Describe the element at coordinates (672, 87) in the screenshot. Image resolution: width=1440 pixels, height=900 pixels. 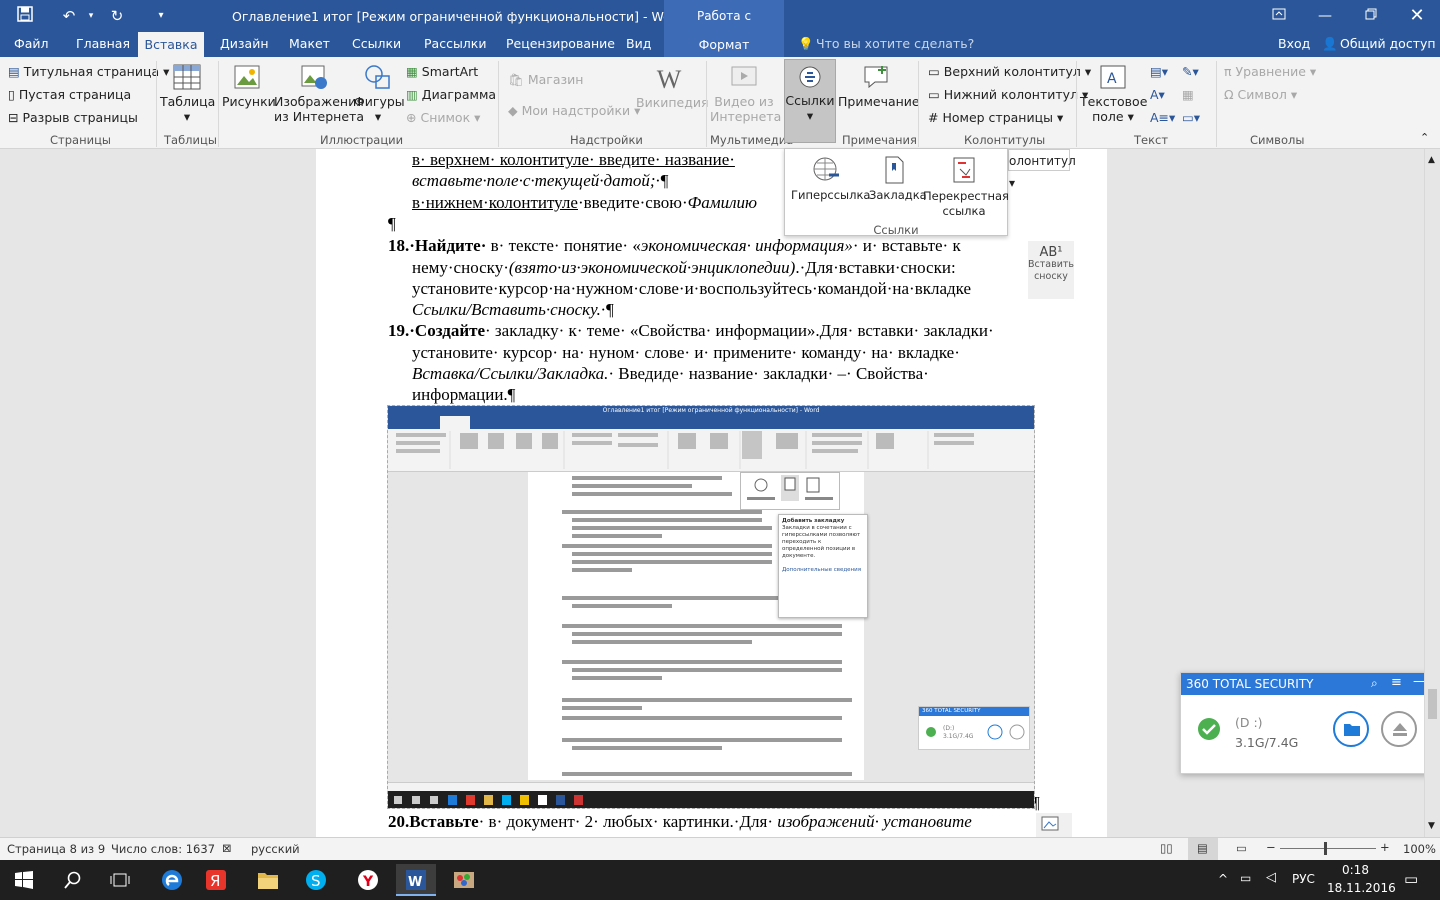
I see `wikipedia-button: W Википедия` at that location.